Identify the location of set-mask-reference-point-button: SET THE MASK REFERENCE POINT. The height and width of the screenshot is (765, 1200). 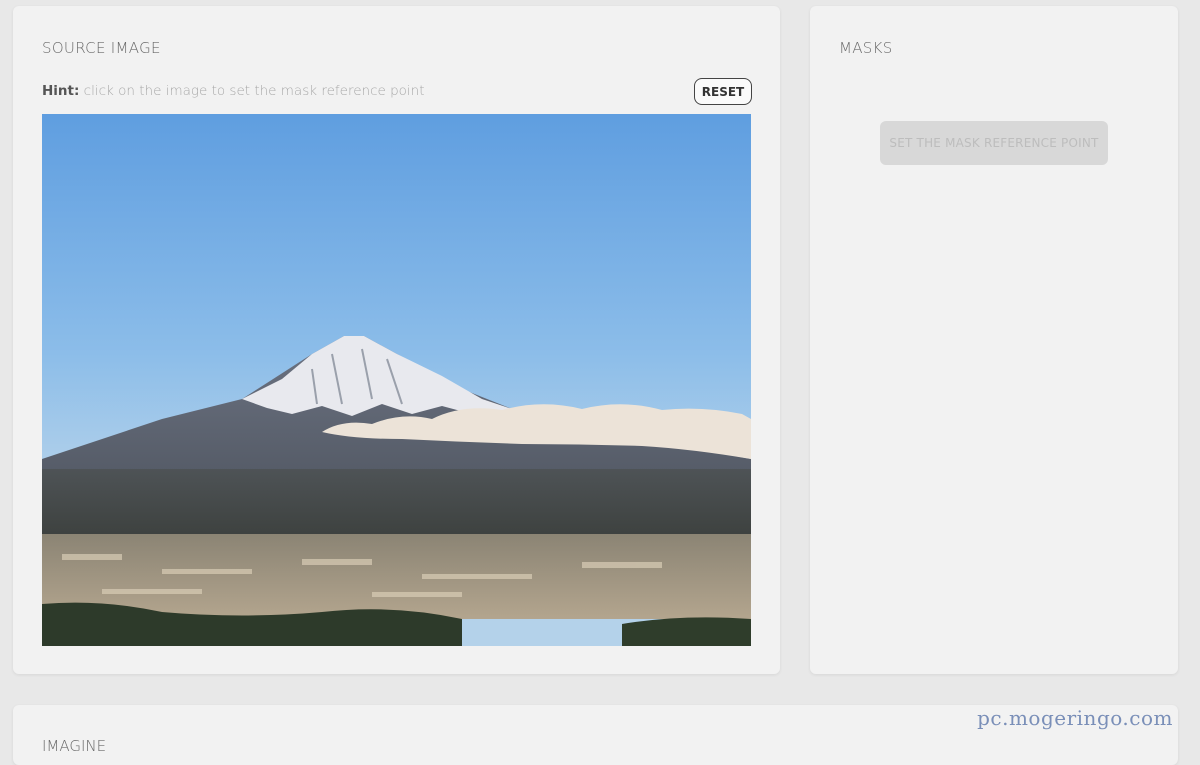
(994, 143).